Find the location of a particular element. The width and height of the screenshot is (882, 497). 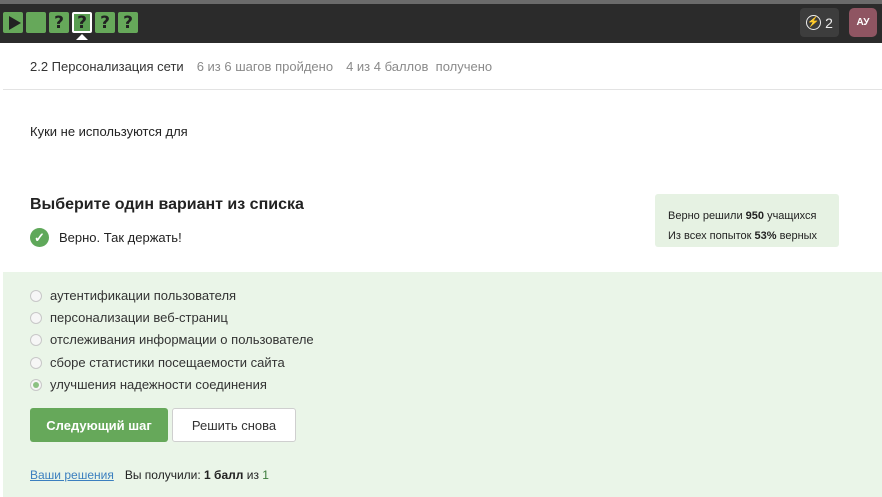

lesson-title: 2.2 Персонализация сети is located at coordinates (107, 66).